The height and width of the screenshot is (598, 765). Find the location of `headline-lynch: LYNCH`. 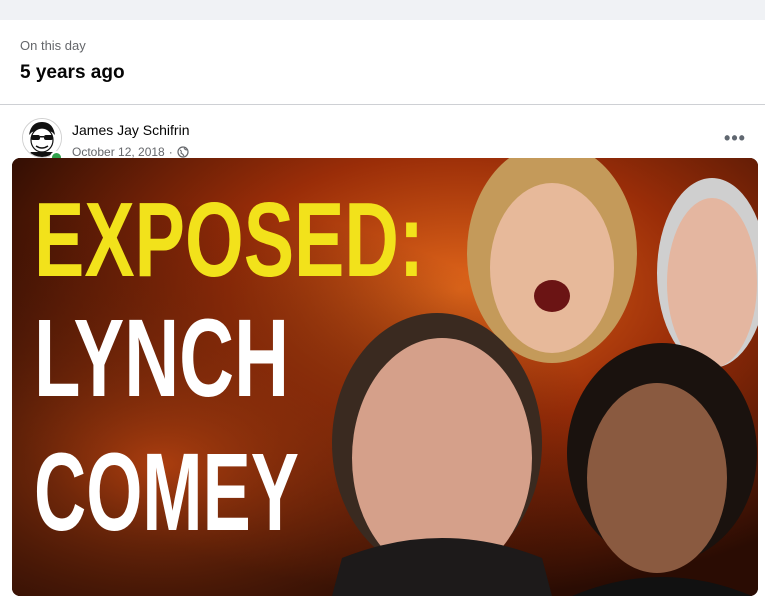

headline-lynch: LYNCH is located at coordinates (161, 358).